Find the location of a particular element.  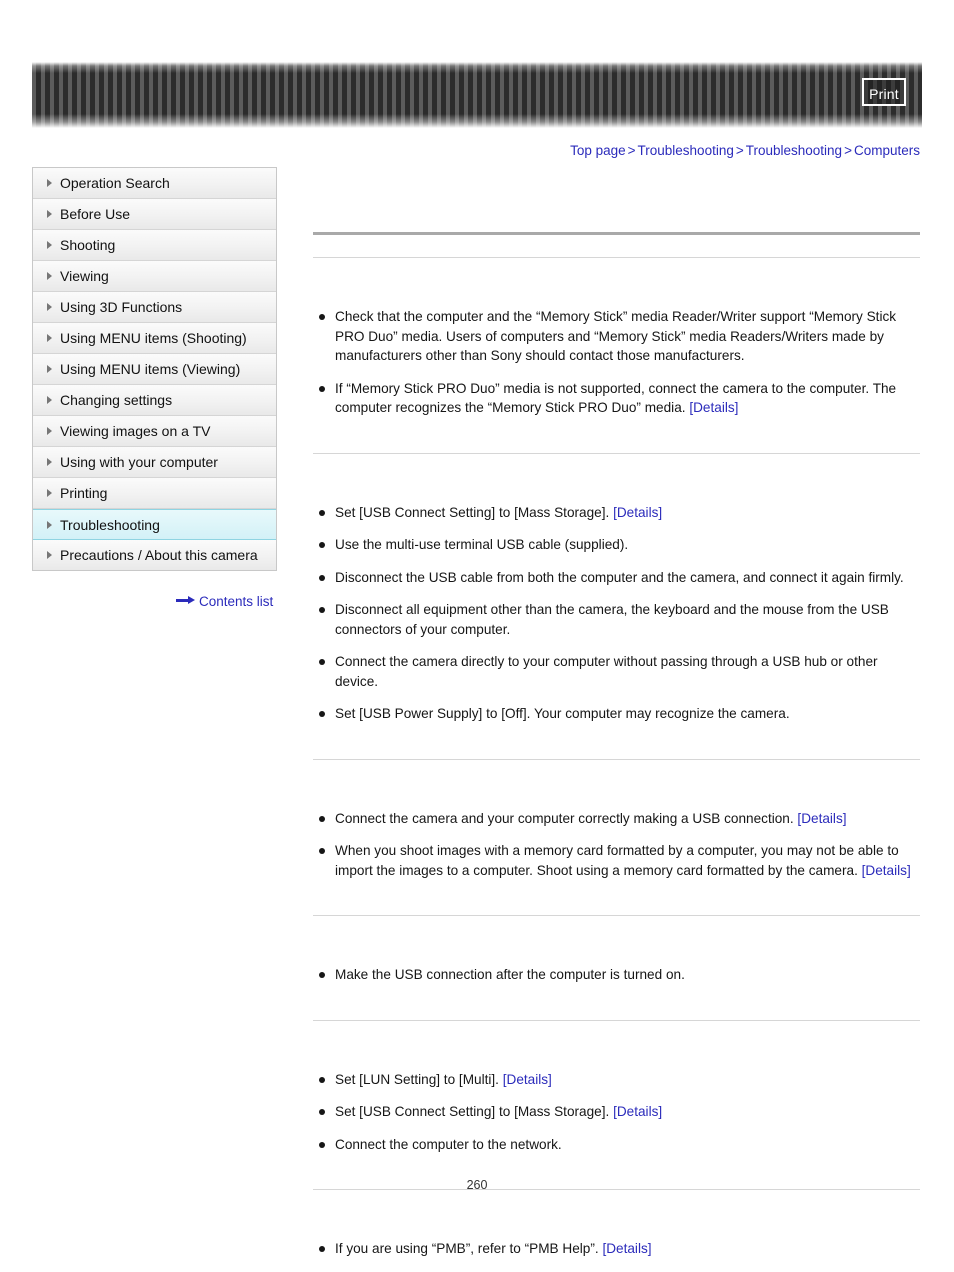

contents-list-link: Contents list is located at coordinates (224, 601).